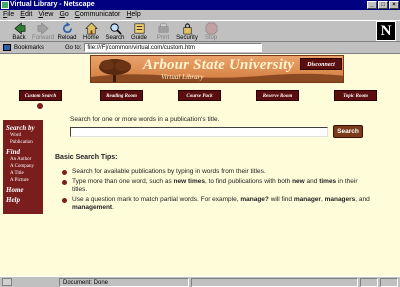  What do you see at coordinates (219, 65) in the screenshot?
I see `university-title: Arbour State University` at bounding box center [219, 65].